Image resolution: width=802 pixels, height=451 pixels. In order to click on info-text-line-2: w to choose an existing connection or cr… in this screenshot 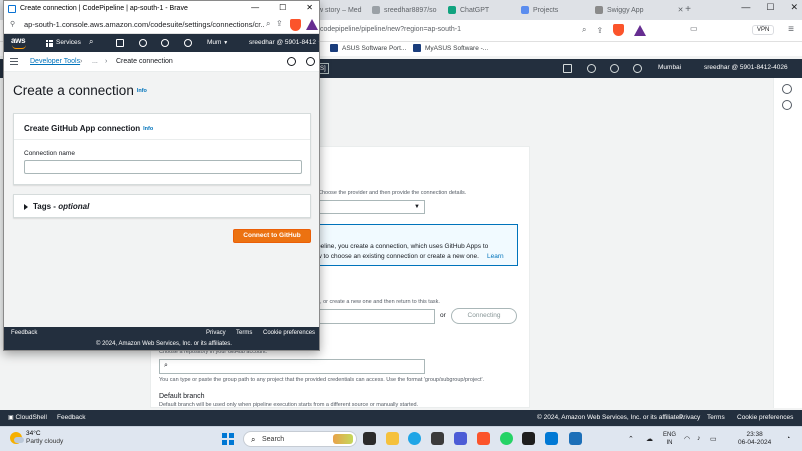, I will do `click(398, 256)`.